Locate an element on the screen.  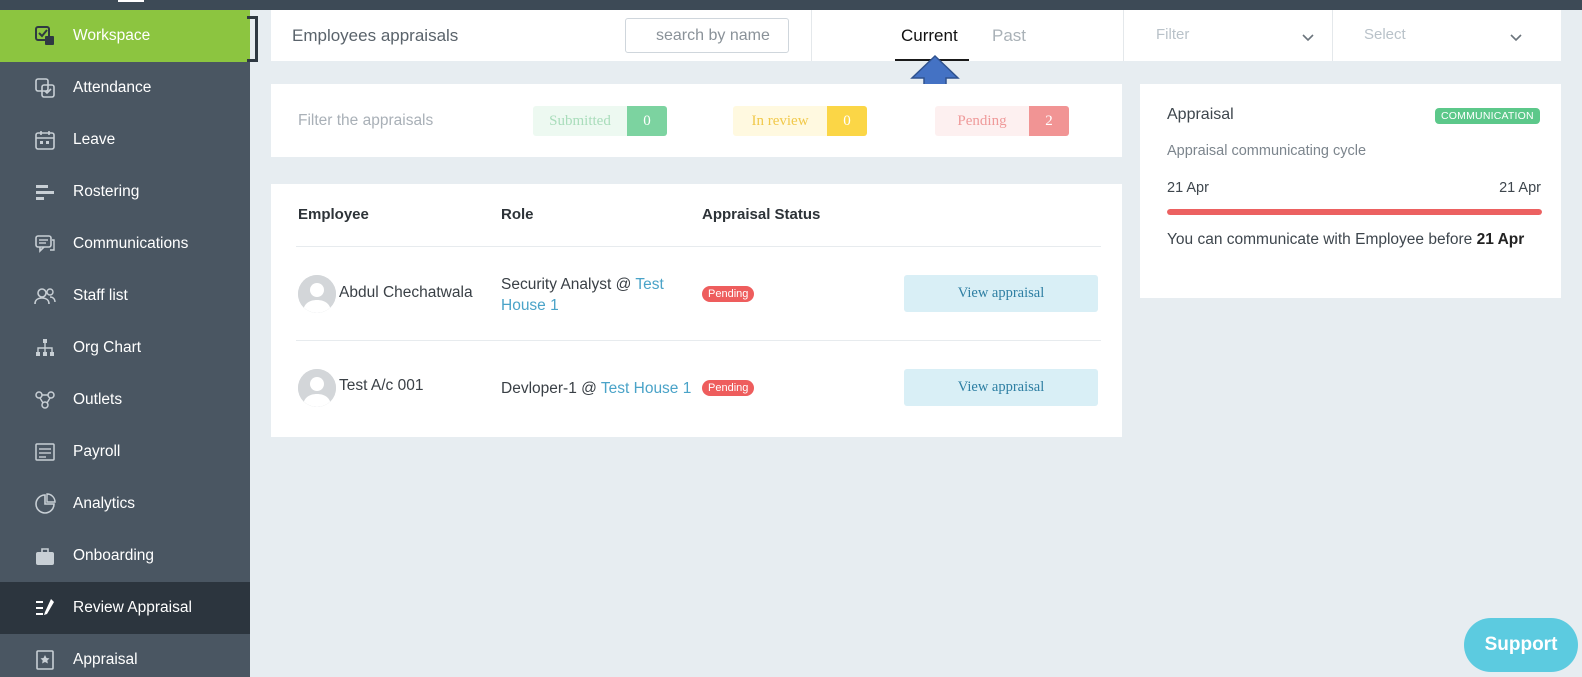
appraisal-title: Appraisal is located at coordinates (1200, 114).